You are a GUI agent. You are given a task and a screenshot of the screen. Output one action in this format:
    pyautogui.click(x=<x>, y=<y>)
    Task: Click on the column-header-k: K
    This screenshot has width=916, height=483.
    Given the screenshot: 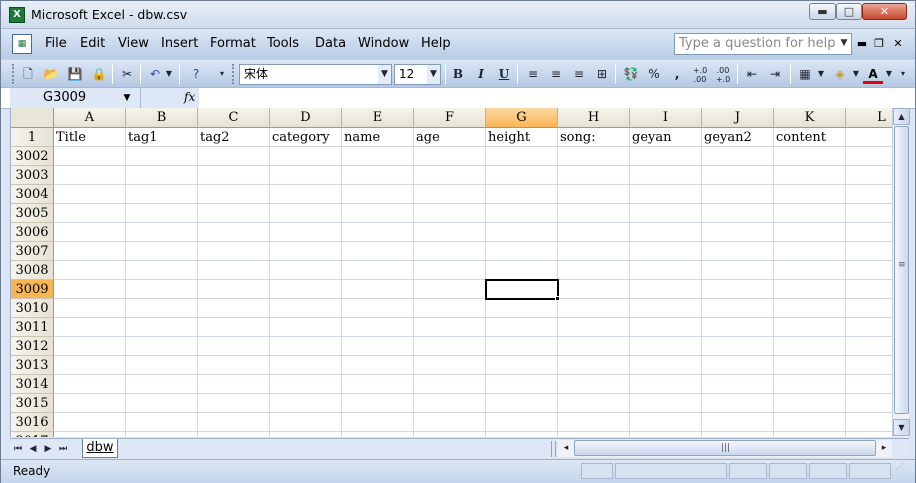 What is the action you would take?
    pyautogui.click(x=810, y=118)
    